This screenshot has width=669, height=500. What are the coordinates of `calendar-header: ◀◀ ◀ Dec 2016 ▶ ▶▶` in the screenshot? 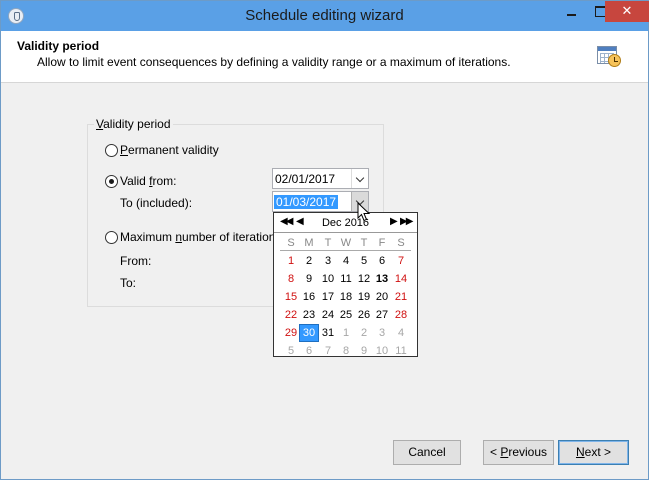 It's located at (345, 223).